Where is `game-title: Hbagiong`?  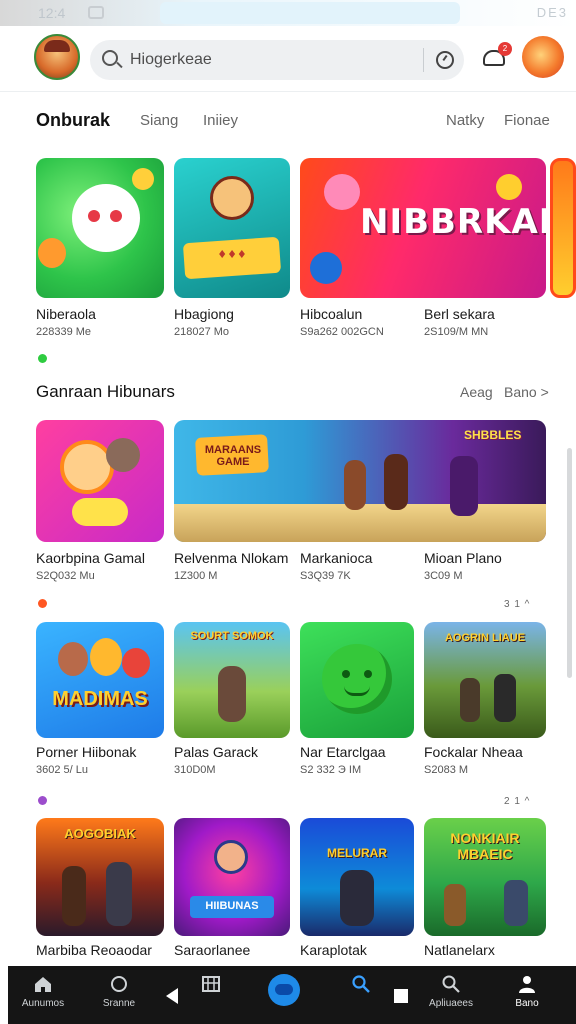
game-title: Hbagiong is located at coordinates (204, 314).